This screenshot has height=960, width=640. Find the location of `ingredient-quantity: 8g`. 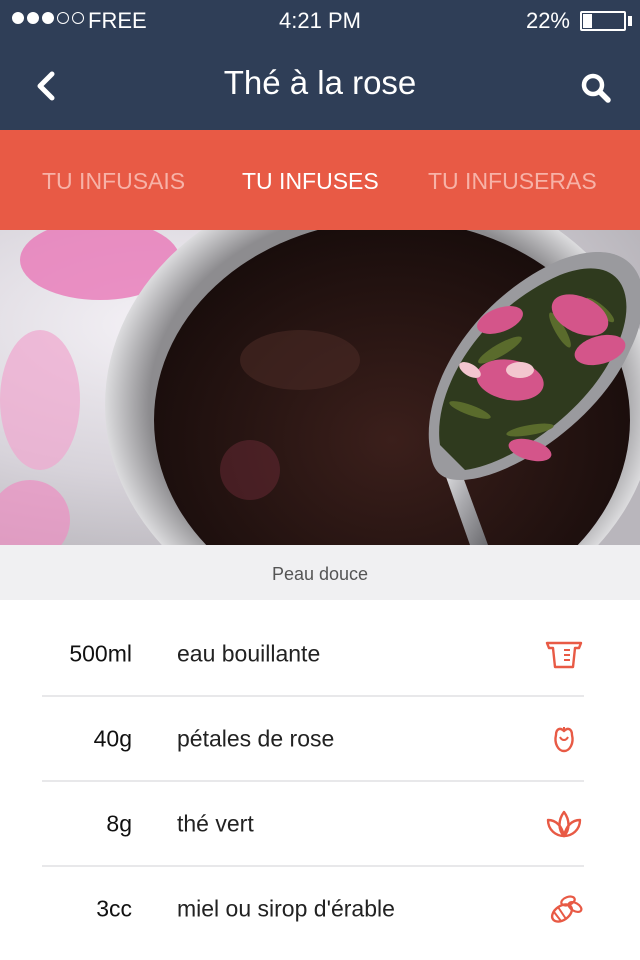

ingredient-quantity: 8g is located at coordinates (119, 823).